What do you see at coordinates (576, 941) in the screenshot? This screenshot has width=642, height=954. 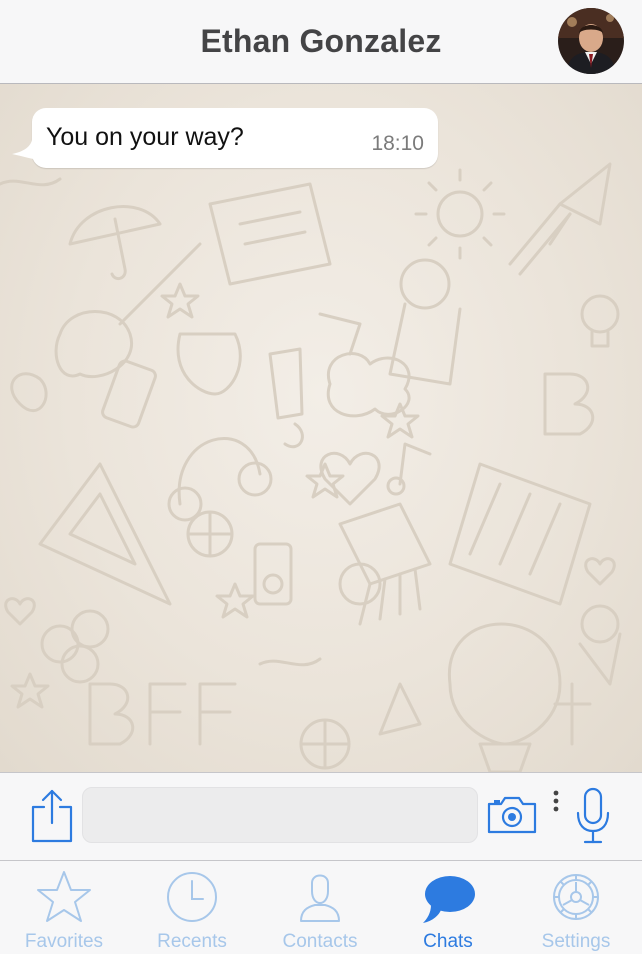 I see `tab-label-settings: Settings` at bounding box center [576, 941].